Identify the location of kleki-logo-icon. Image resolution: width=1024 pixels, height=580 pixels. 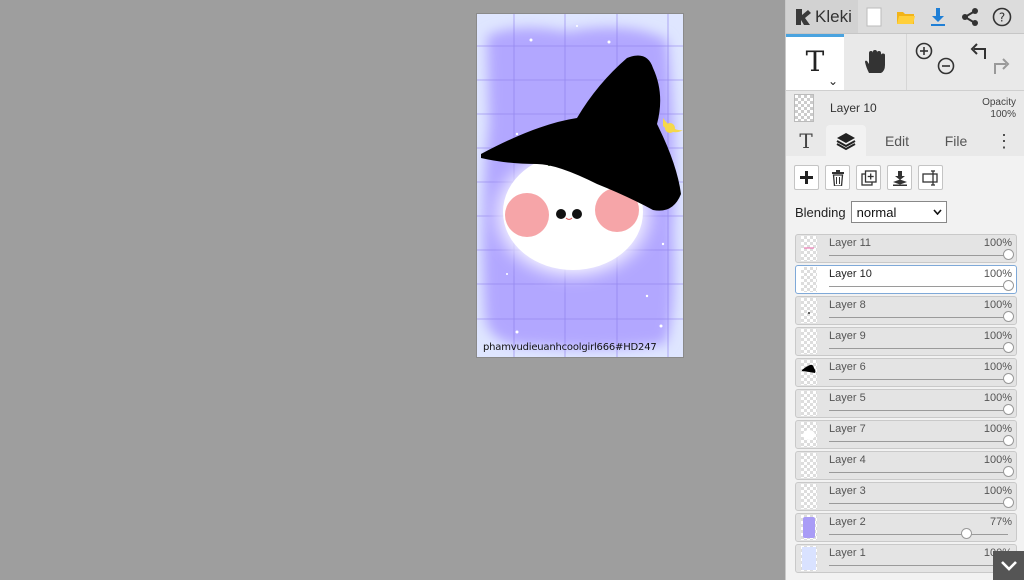
(803, 16).